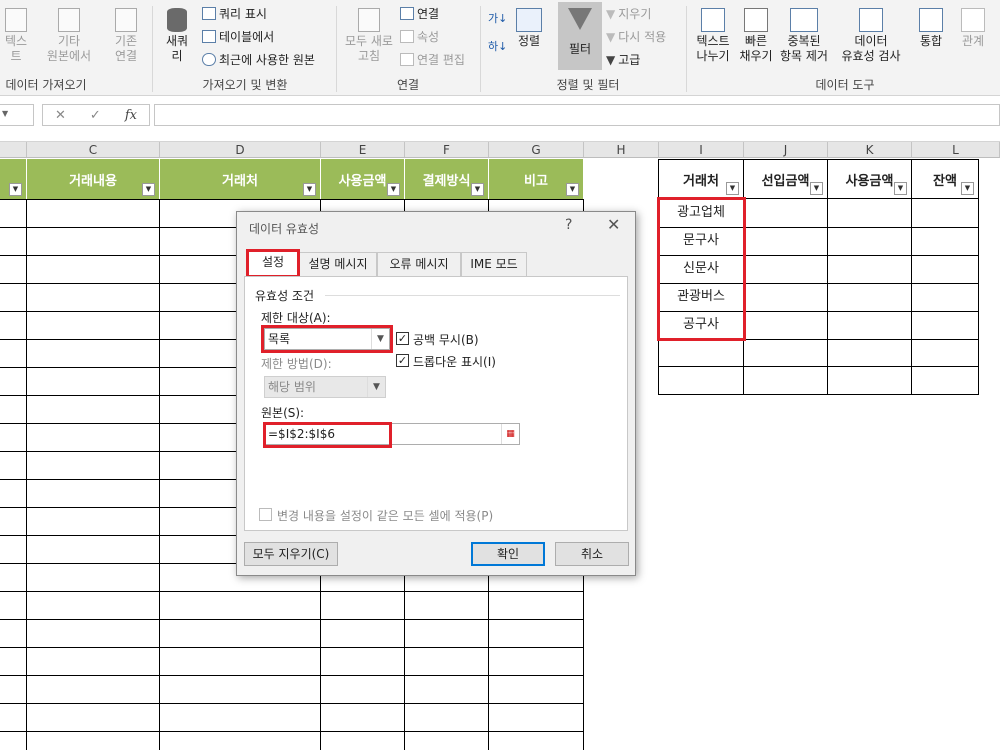  What do you see at coordinates (508, 554) in the screenshot?
I see `ok-button: 확인` at bounding box center [508, 554].